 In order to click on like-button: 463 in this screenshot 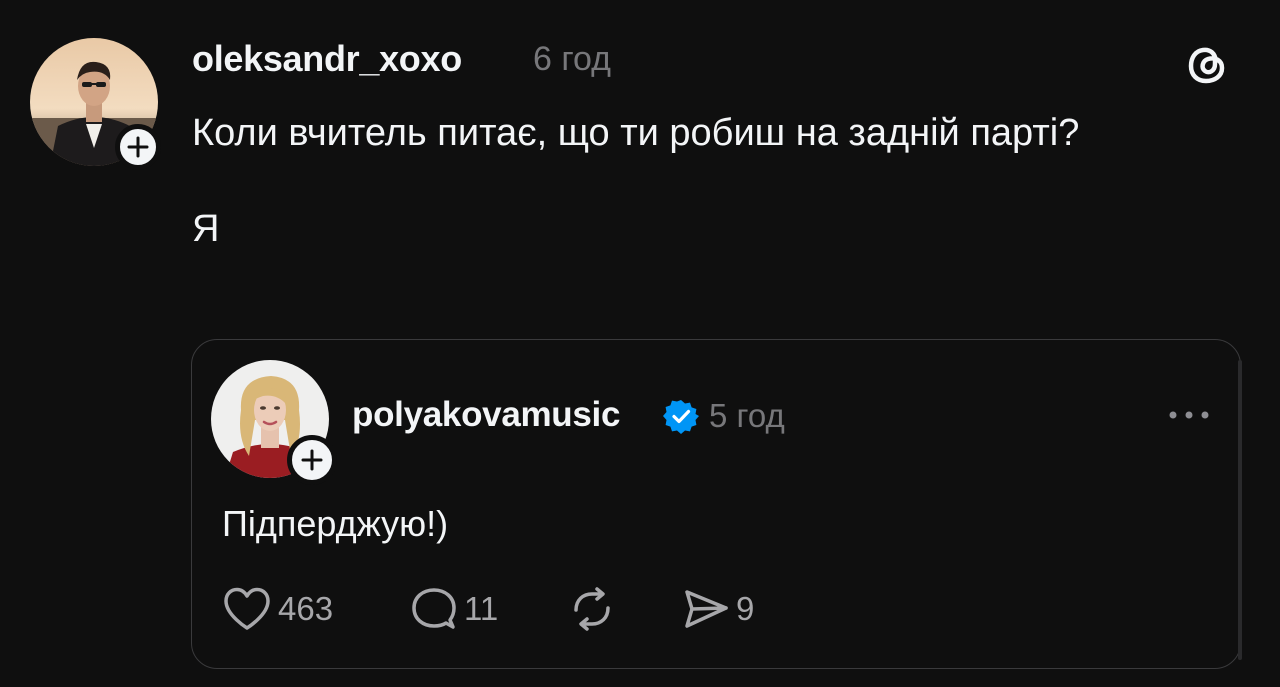, I will do `click(277, 609)`.